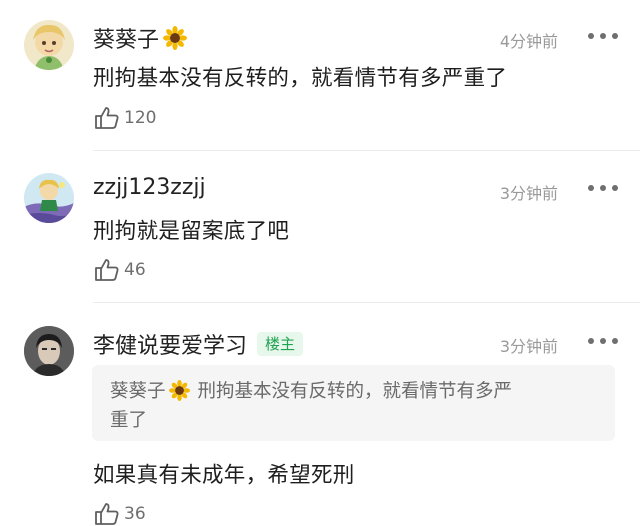 This screenshot has height=526, width=640. Describe the element at coordinates (126, 38) in the screenshot. I see `username-text: 葵葵子` at that location.